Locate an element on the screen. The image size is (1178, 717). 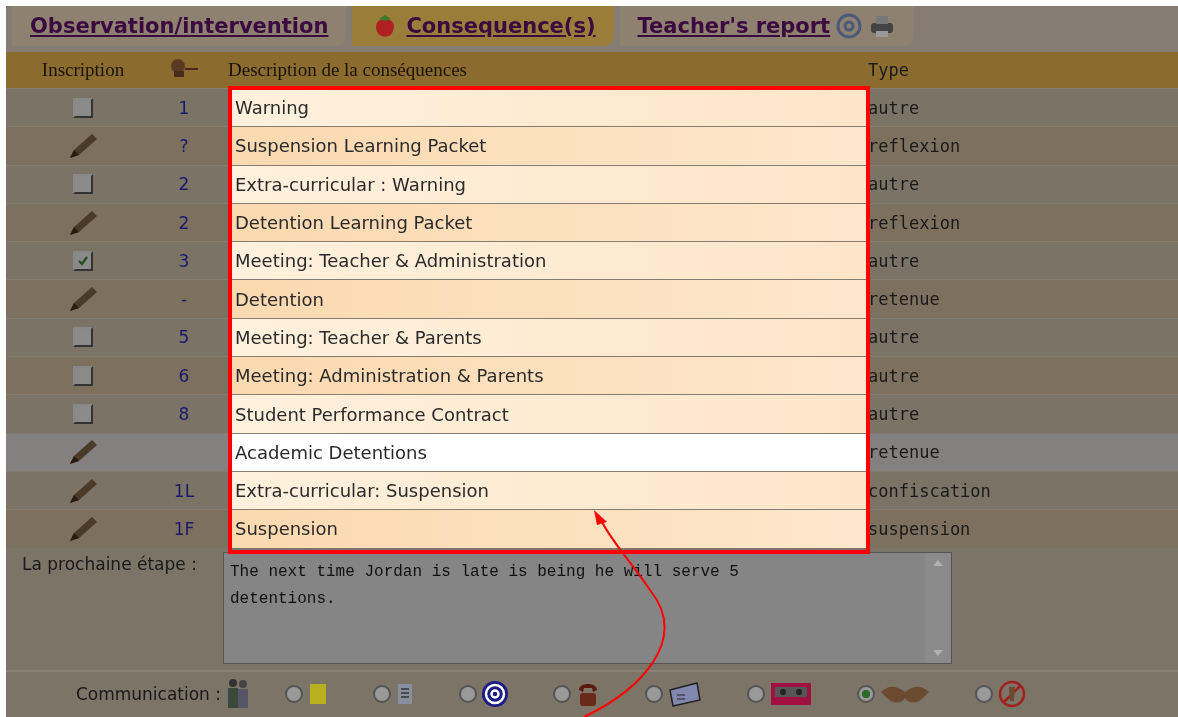
communication-label: Communication : is located at coordinates (148, 693).